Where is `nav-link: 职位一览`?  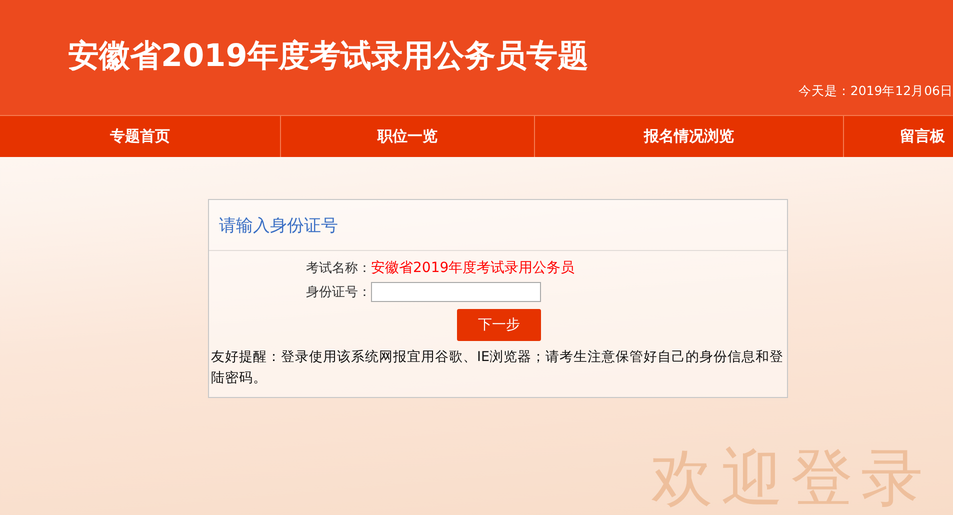 nav-link: 职位一览 is located at coordinates (407, 136).